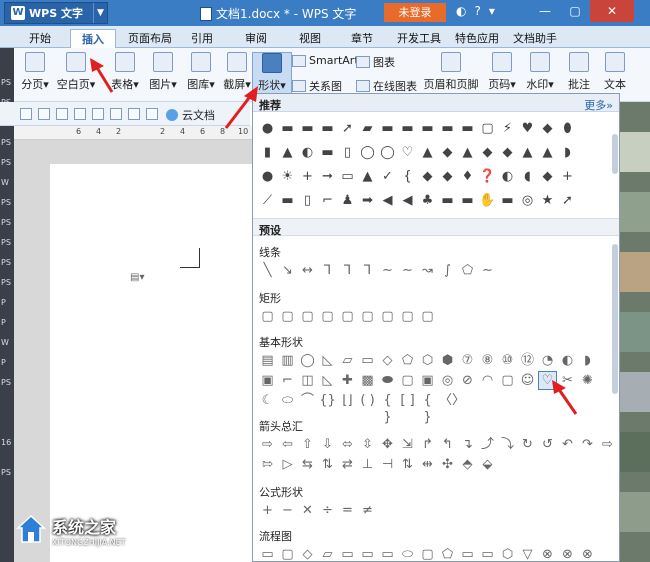  What do you see at coordinates (367, 152) in the screenshot?
I see `shape-item: ◯` at bounding box center [367, 152].